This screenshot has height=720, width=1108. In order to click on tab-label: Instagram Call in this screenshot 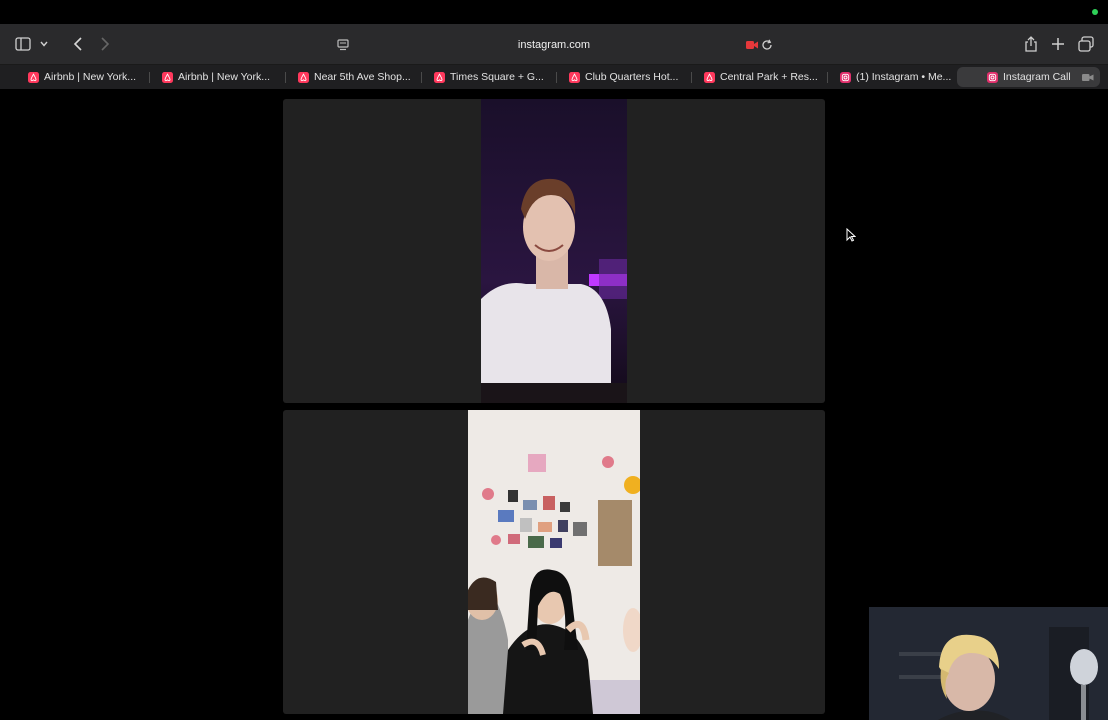, I will do `click(1037, 77)`.